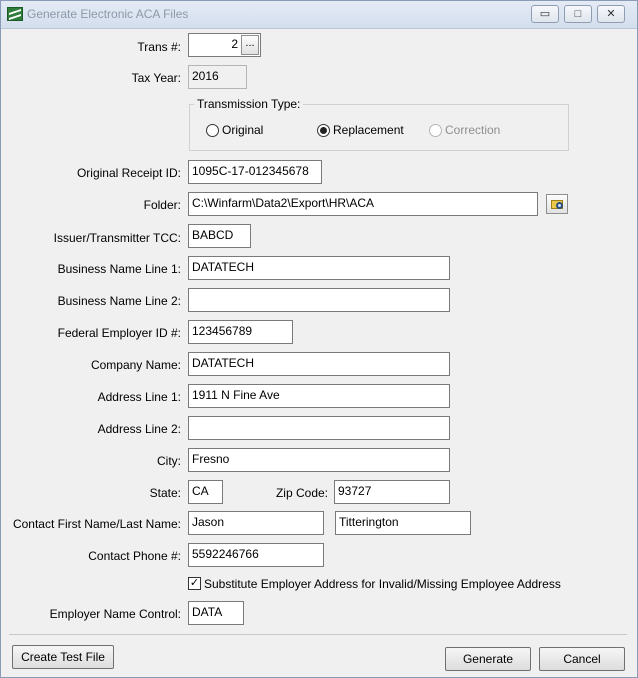 The image size is (638, 678). Describe the element at coordinates (318, 634) in the screenshot. I see `footer-divider` at that location.